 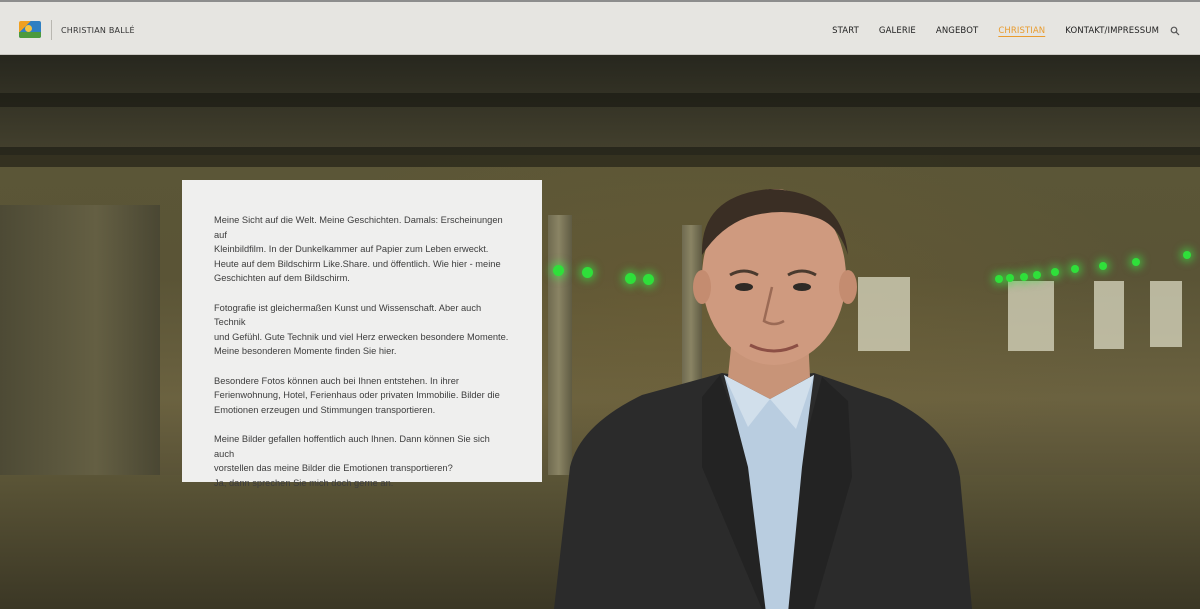 I want to click on nav-item-angebot: ANGEBOT, so click(x=957, y=31).